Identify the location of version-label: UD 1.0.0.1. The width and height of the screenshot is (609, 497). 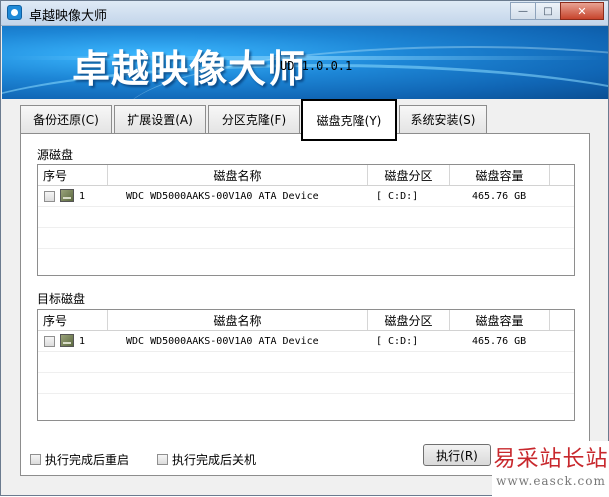
(316, 66).